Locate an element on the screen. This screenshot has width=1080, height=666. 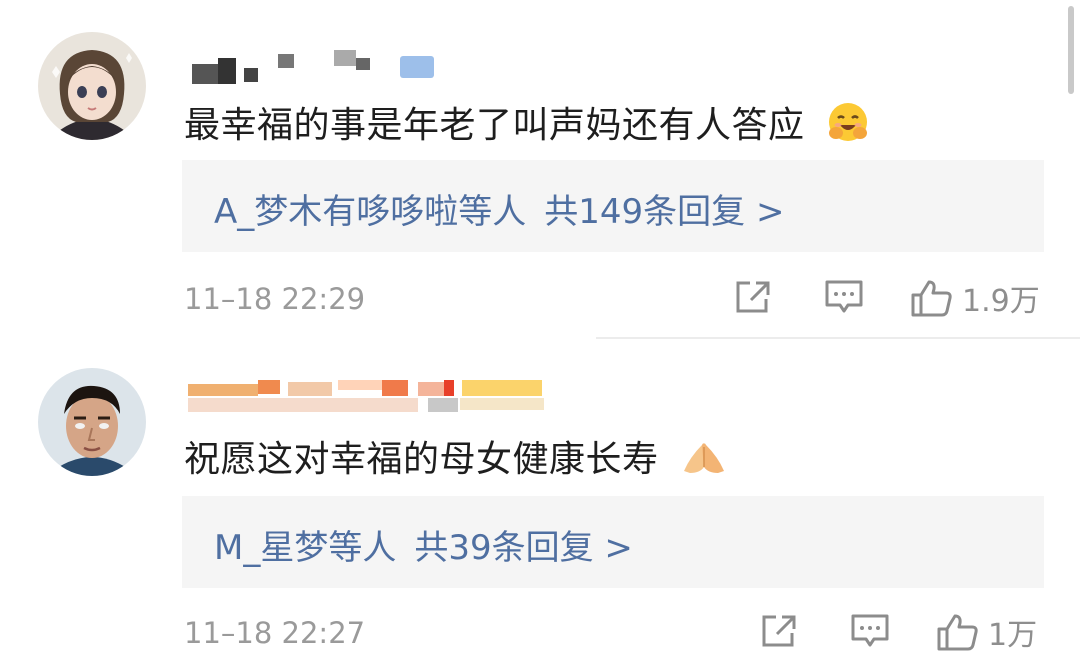
timestamp: 11–18 22:29 is located at coordinates (275, 299).